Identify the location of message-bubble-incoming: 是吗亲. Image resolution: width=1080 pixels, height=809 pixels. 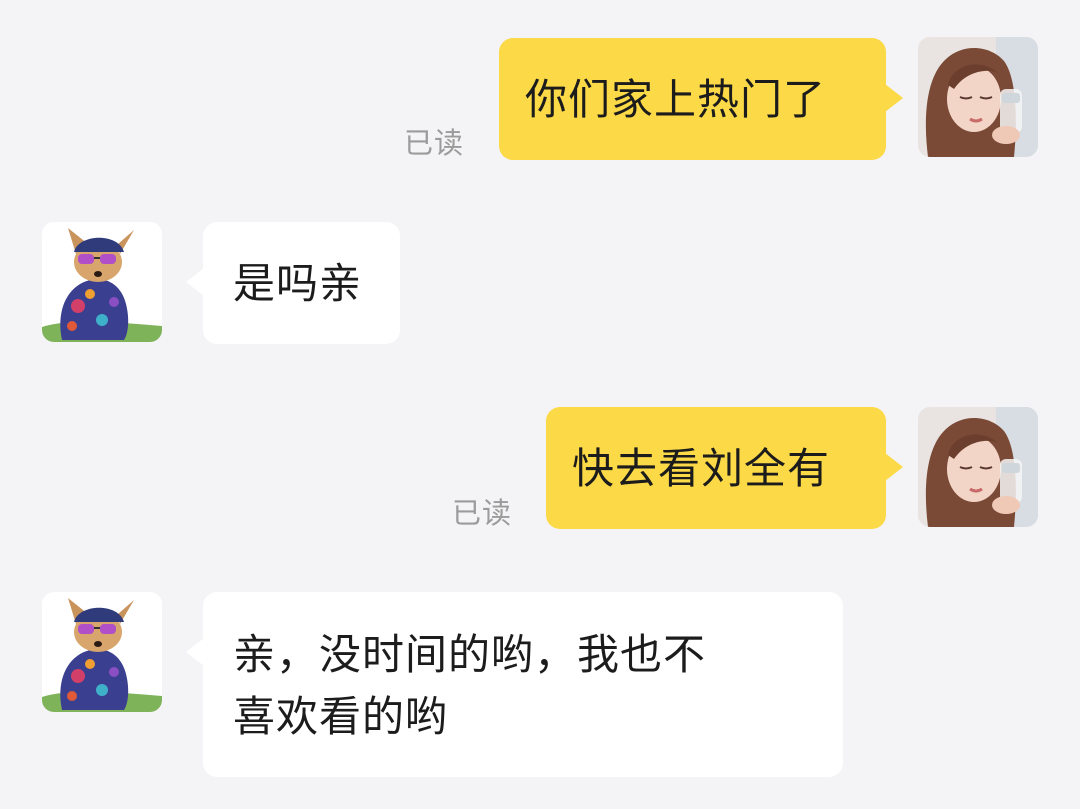
(293, 283).